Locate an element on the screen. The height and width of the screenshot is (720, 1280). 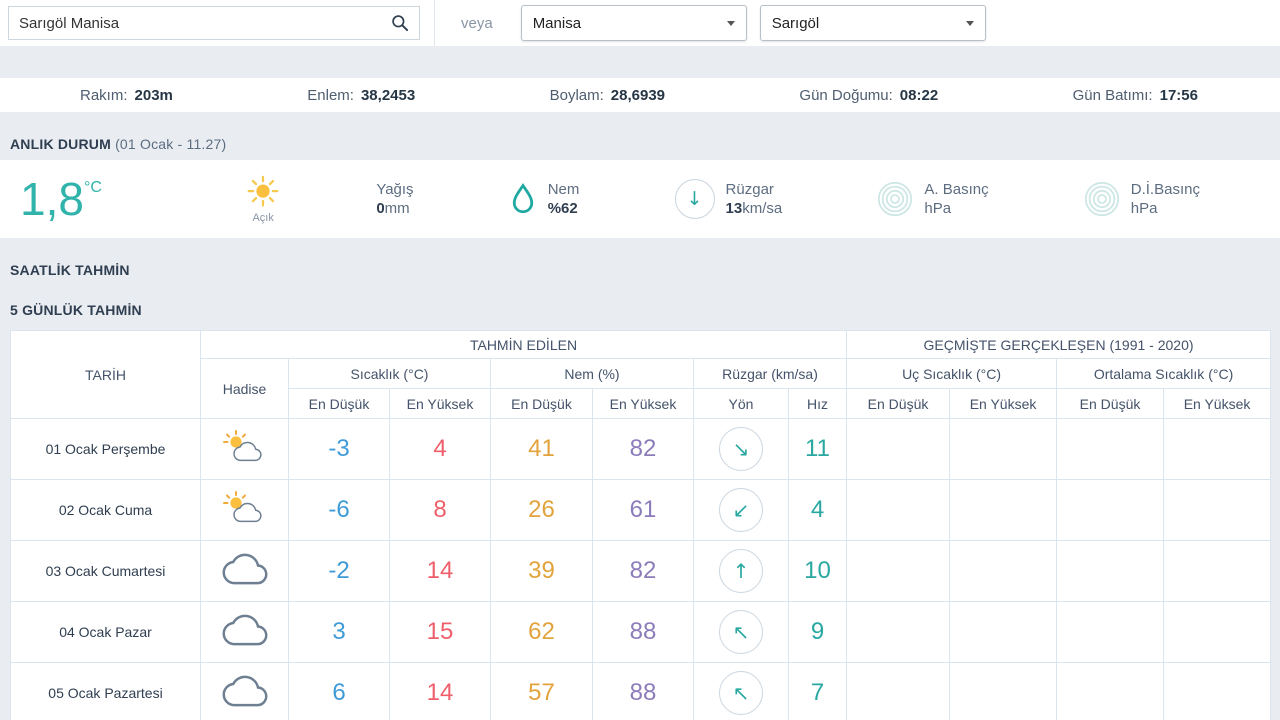
date-column-header: TARİH is located at coordinates (105, 374).